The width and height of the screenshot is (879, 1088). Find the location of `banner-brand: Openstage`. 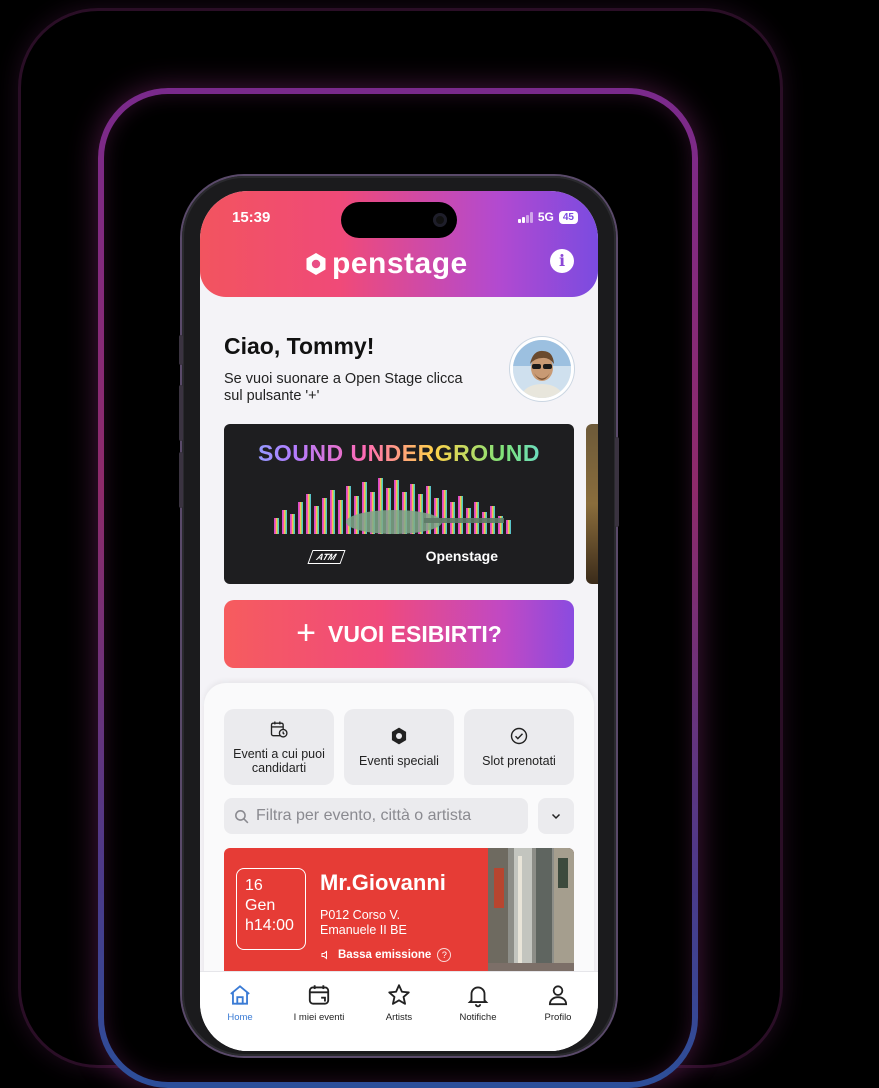

banner-brand: Openstage is located at coordinates (461, 556).